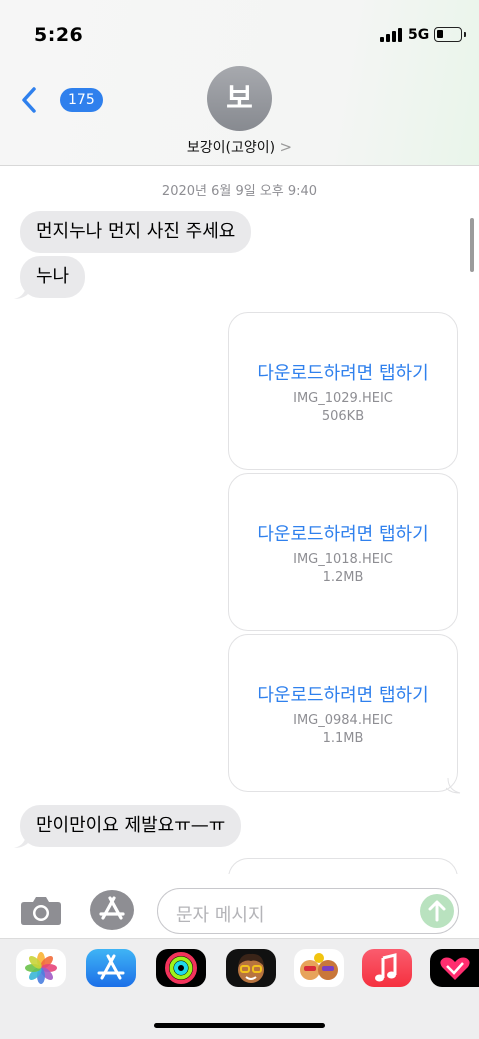 This screenshot has height=1039, width=479. What do you see at coordinates (450, 34) in the screenshot?
I see `battery-icon` at bounding box center [450, 34].